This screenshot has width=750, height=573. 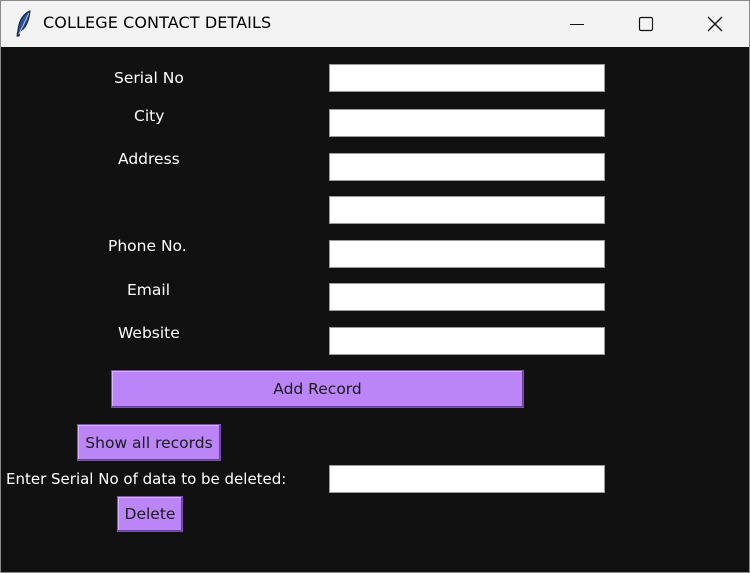 I want to click on close-icon, so click(x=715, y=24).